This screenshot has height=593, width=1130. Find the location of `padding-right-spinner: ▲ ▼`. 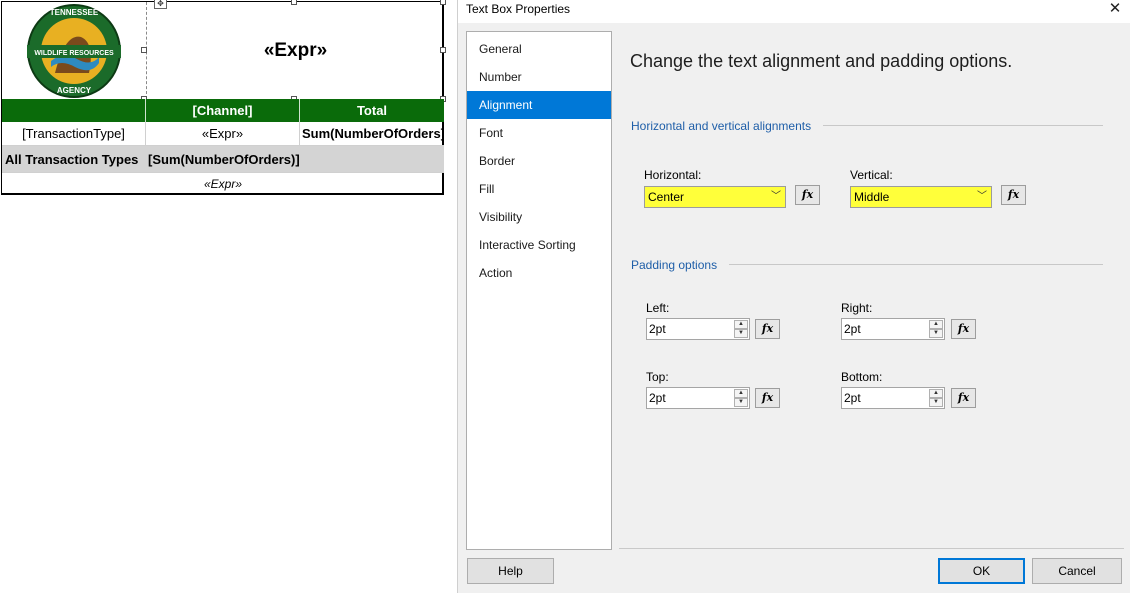

padding-right-spinner: ▲ ▼ is located at coordinates (893, 329).